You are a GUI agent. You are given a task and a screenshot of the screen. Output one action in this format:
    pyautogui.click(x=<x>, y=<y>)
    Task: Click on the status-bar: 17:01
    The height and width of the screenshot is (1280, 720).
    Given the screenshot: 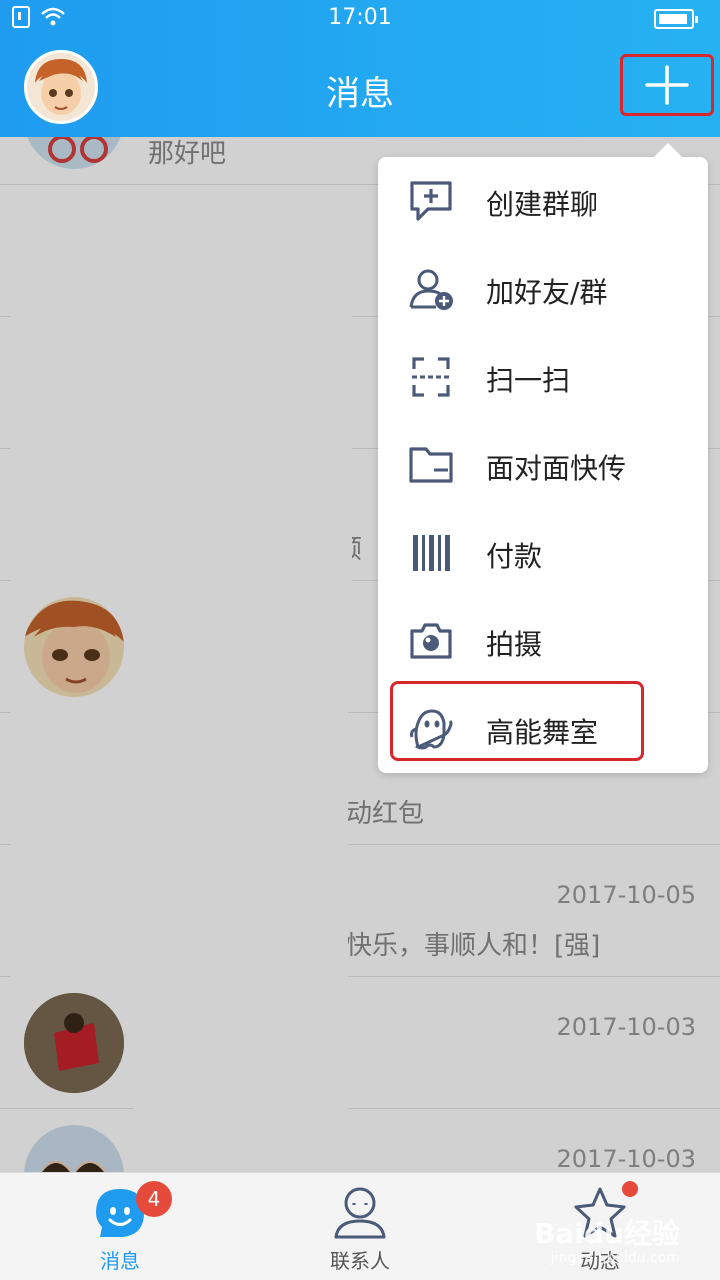 What is the action you would take?
    pyautogui.click(x=360, y=20)
    